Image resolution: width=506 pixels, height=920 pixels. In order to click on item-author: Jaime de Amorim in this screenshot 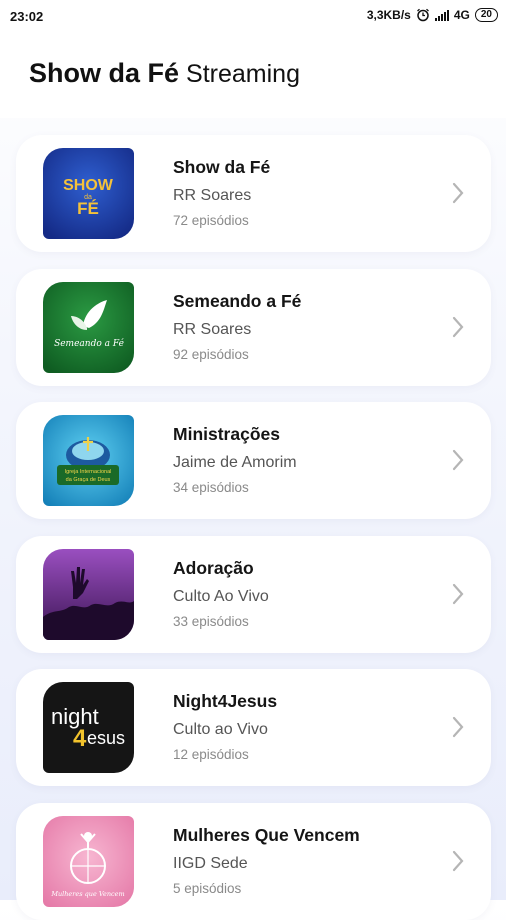, I will do `click(235, 462)`.